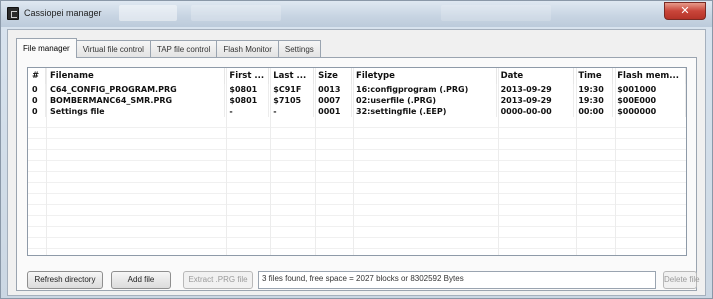 The image size is (713, 299). What do you see at coordinates (136, 111) in the screenshot?
I see `cell-filename: Settings file` at bounding box center [136, 111].